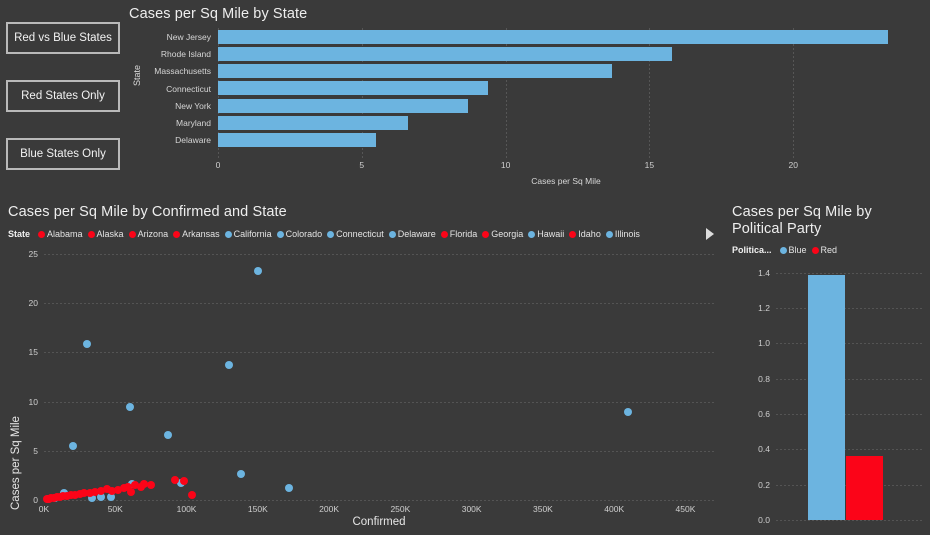 This screenshot has width=930, height=535. What do you see at coordinates (764, 308) in the screenshot?
I see `axis-tick-label: 1.2` at bounding box center [764, 308].